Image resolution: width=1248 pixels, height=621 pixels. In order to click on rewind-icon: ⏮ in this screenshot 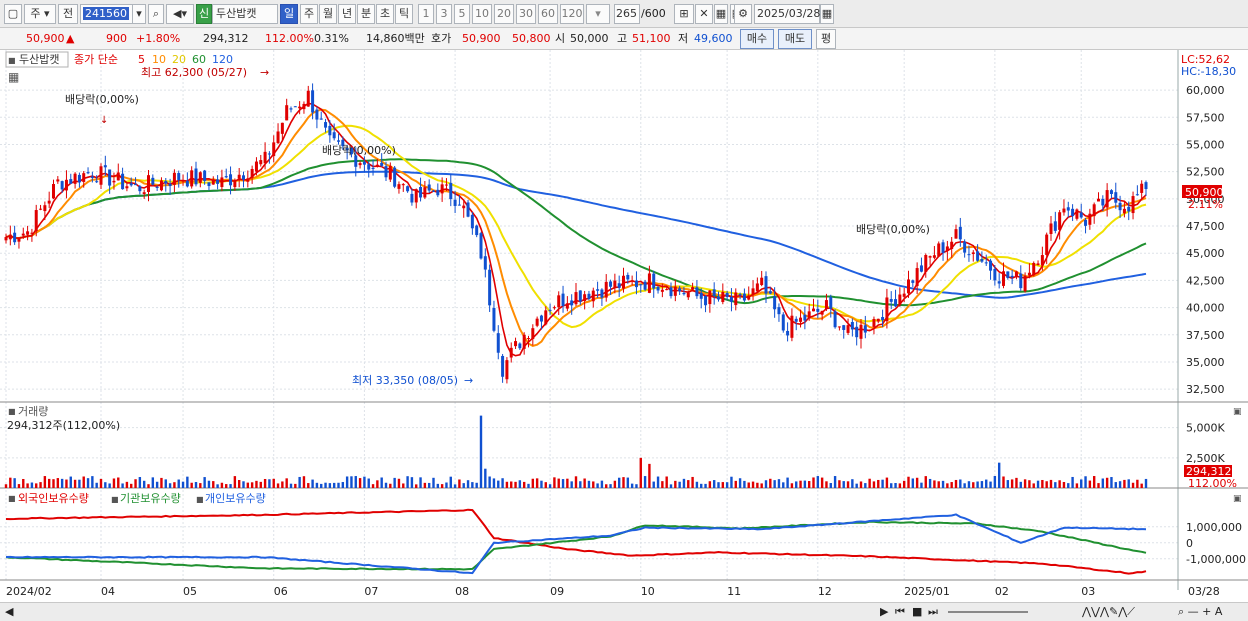, I will do `click(900, 612)`.